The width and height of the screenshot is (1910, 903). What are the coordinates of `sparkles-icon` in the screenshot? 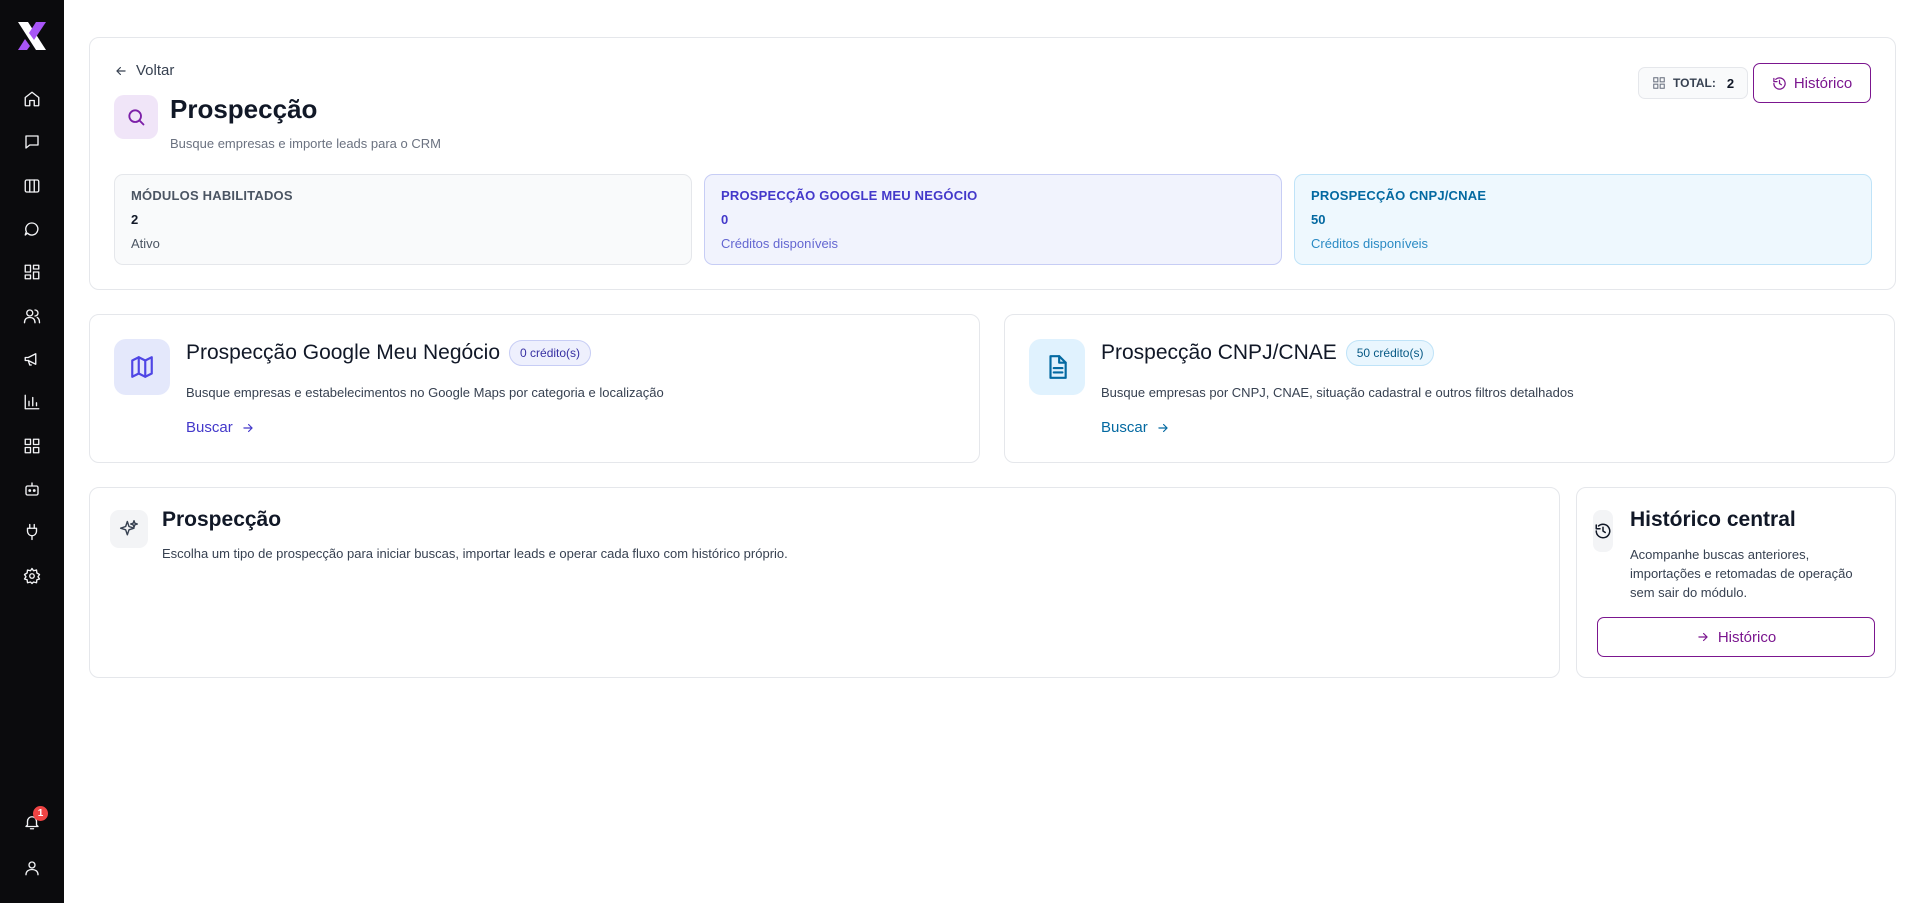 It's located at (129, 529).